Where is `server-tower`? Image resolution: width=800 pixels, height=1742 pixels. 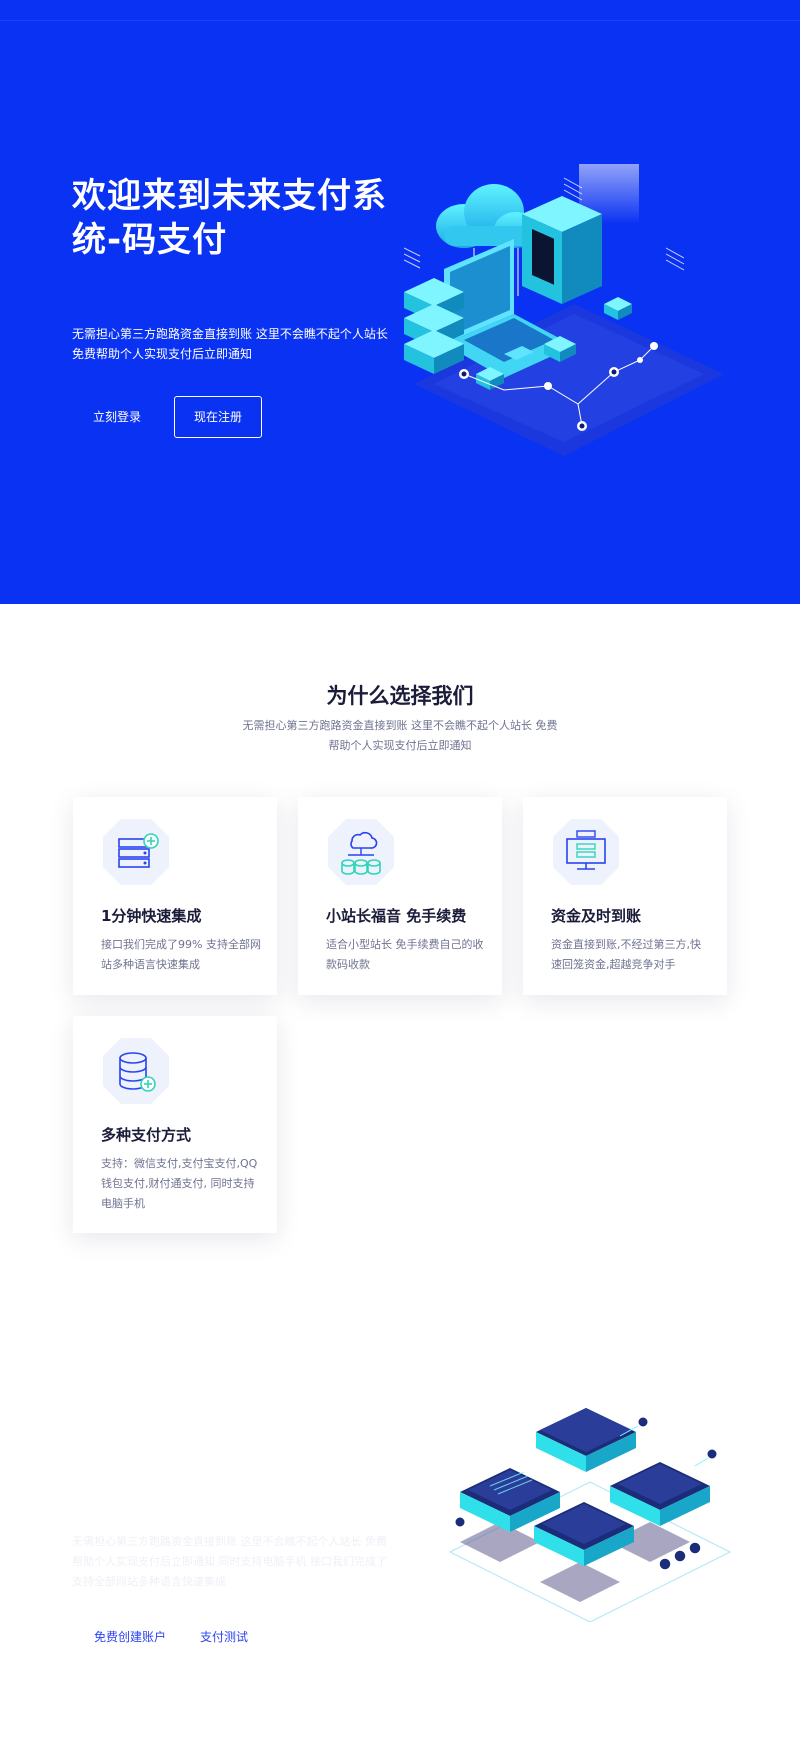 server-tower is located at coordinates (562, 250).